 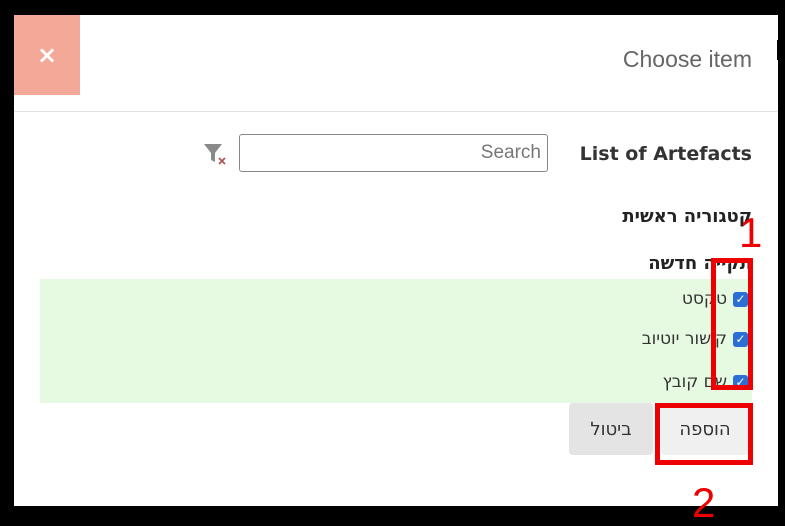 I want to click on subcategory-heading: תקייה חדשה, so click(x=700, y=263).